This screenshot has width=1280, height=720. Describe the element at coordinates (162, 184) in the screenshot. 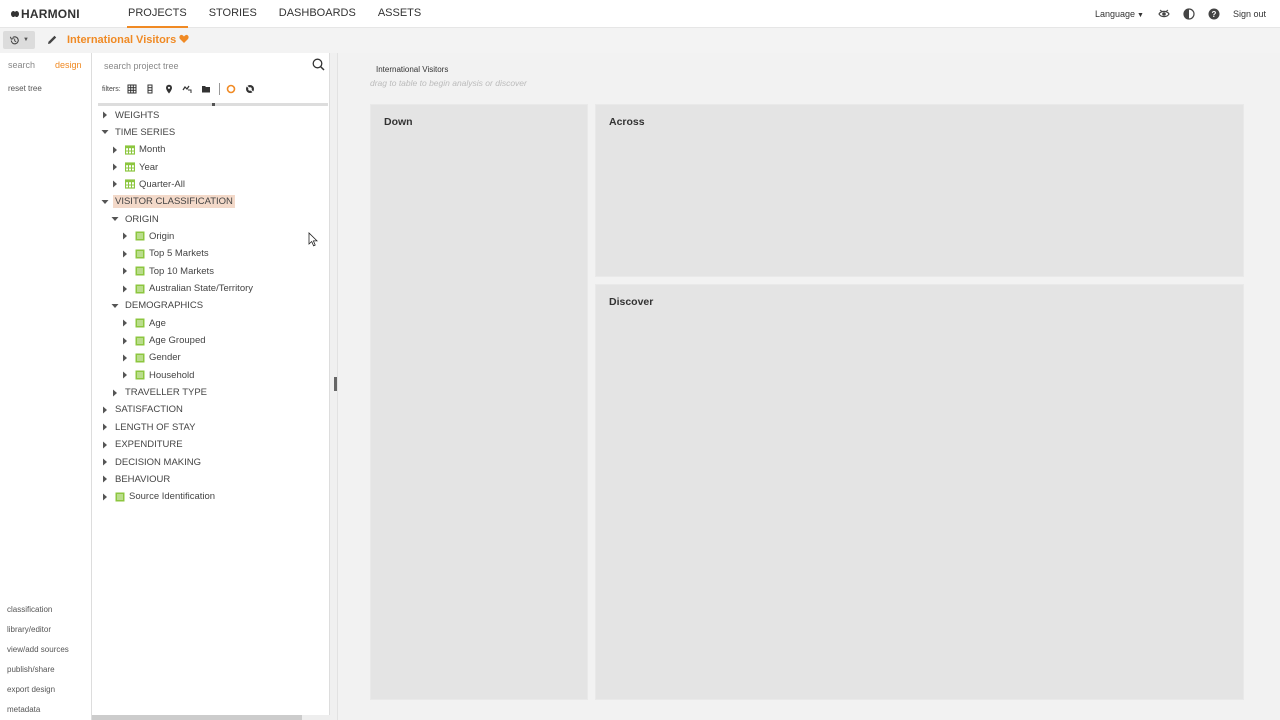

I see `tree-node-label: Quarter-All` at that location.